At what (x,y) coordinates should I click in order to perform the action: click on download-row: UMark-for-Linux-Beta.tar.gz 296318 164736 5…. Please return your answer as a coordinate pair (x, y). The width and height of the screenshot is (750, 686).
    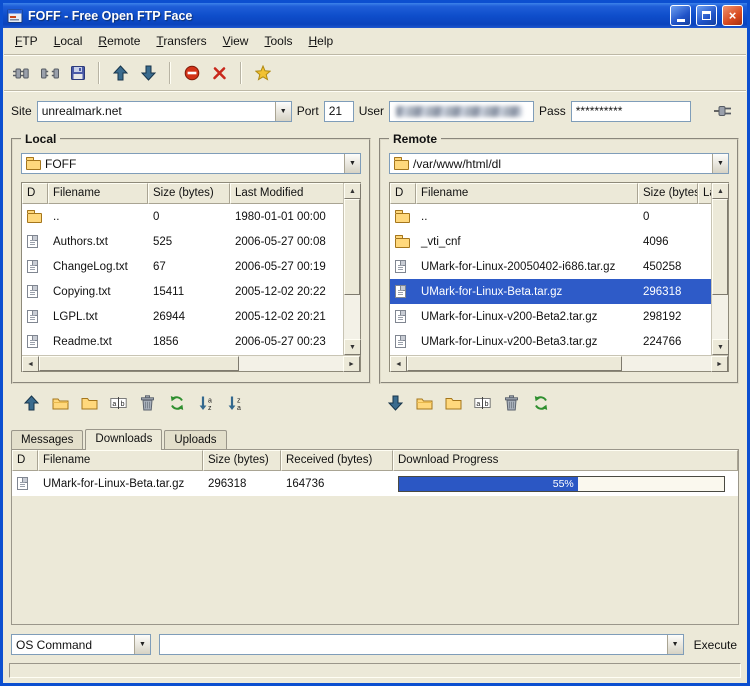
    Looking at the image, I should click on (375, 483).